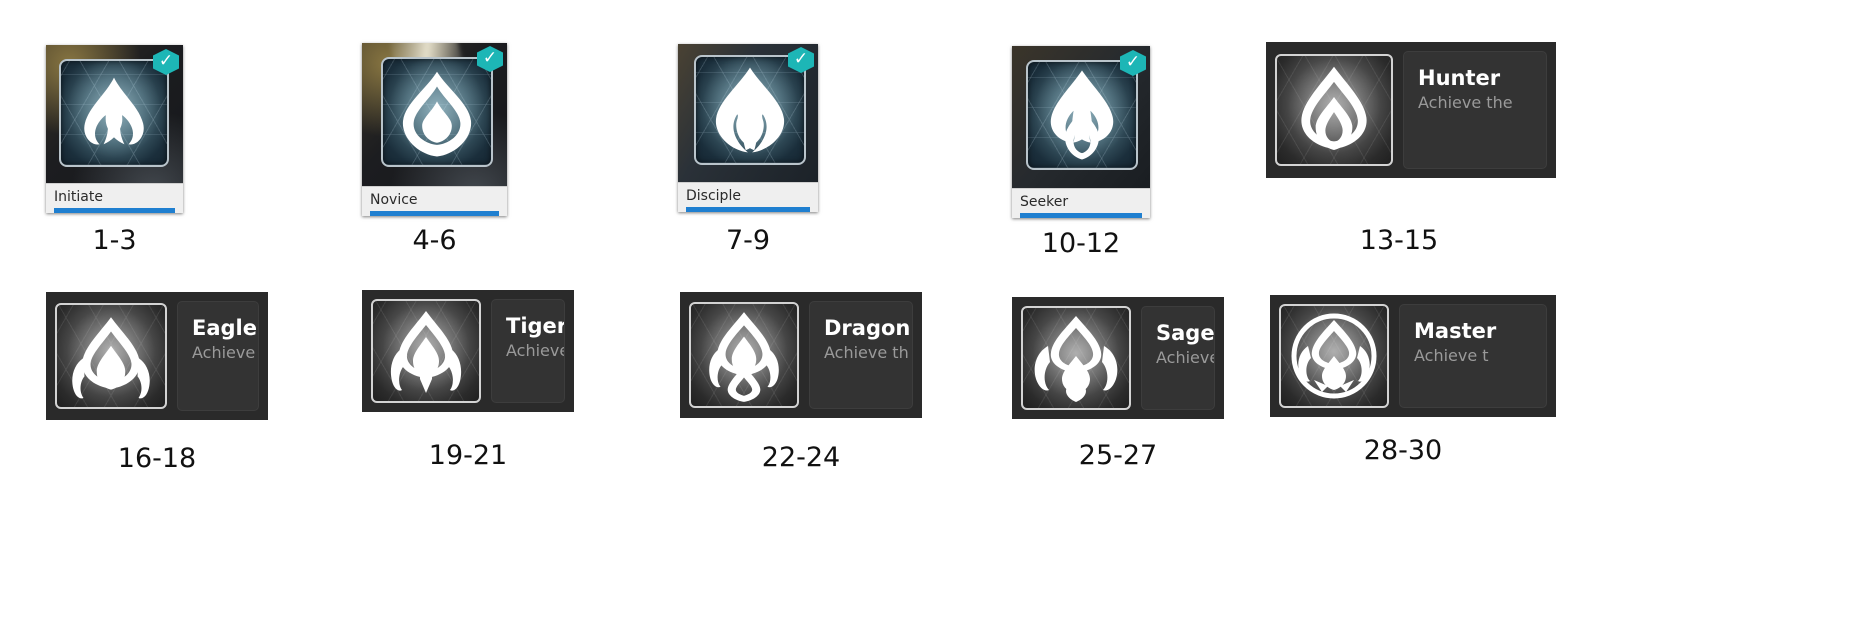 The height and width of the screenshot is (628, 1876). I want to click on caption-tiger: 19-21, so click(468, 455).